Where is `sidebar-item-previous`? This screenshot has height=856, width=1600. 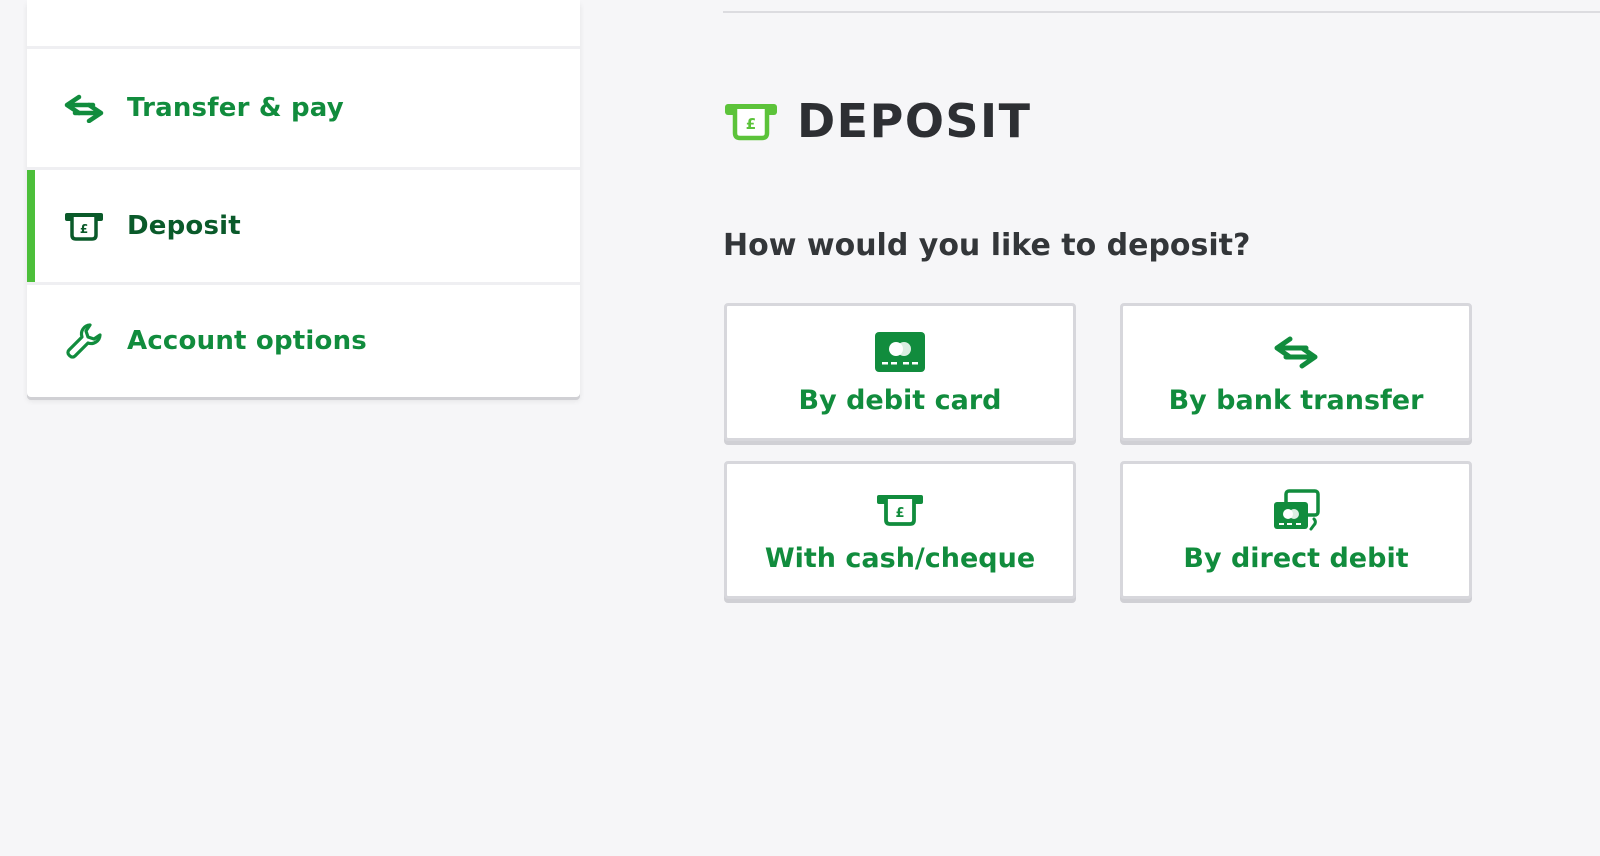 sidebar-item-previous is located at coordinates (303, 24).